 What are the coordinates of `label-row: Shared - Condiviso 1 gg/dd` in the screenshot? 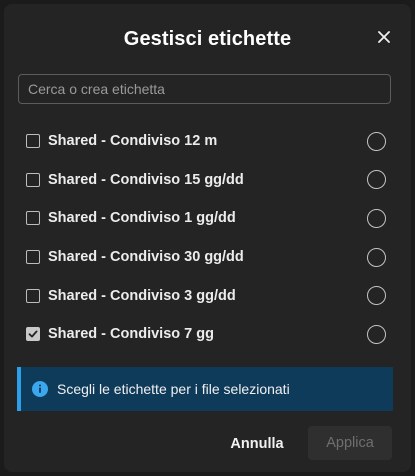 It's located at (207, 218).